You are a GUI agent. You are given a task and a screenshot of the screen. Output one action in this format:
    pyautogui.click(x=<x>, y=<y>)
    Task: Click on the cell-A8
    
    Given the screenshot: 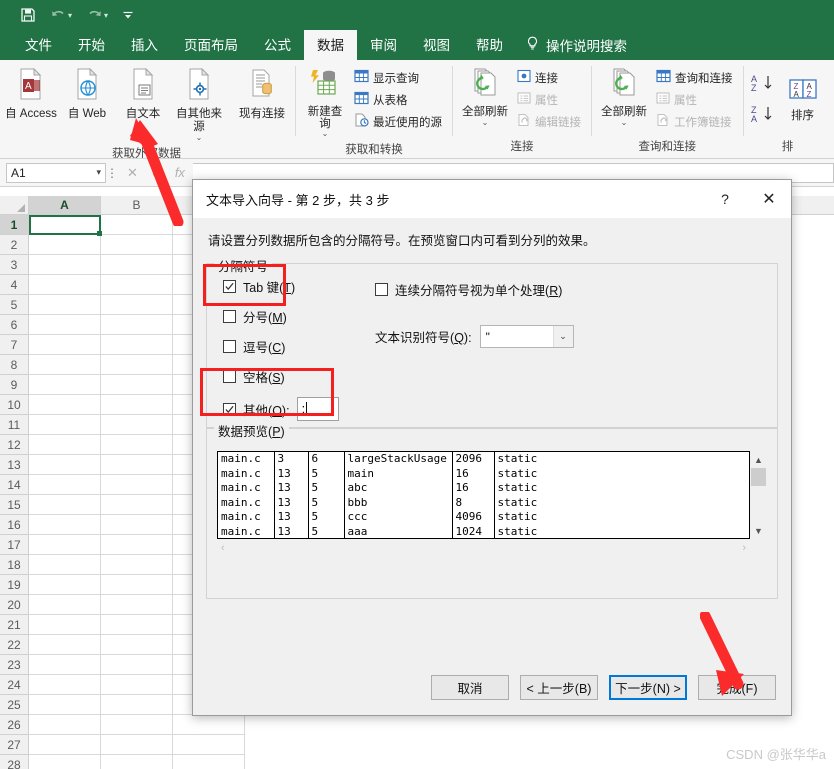 What is the action you would take?
    pyautogui.click(x=65, y=365)
    